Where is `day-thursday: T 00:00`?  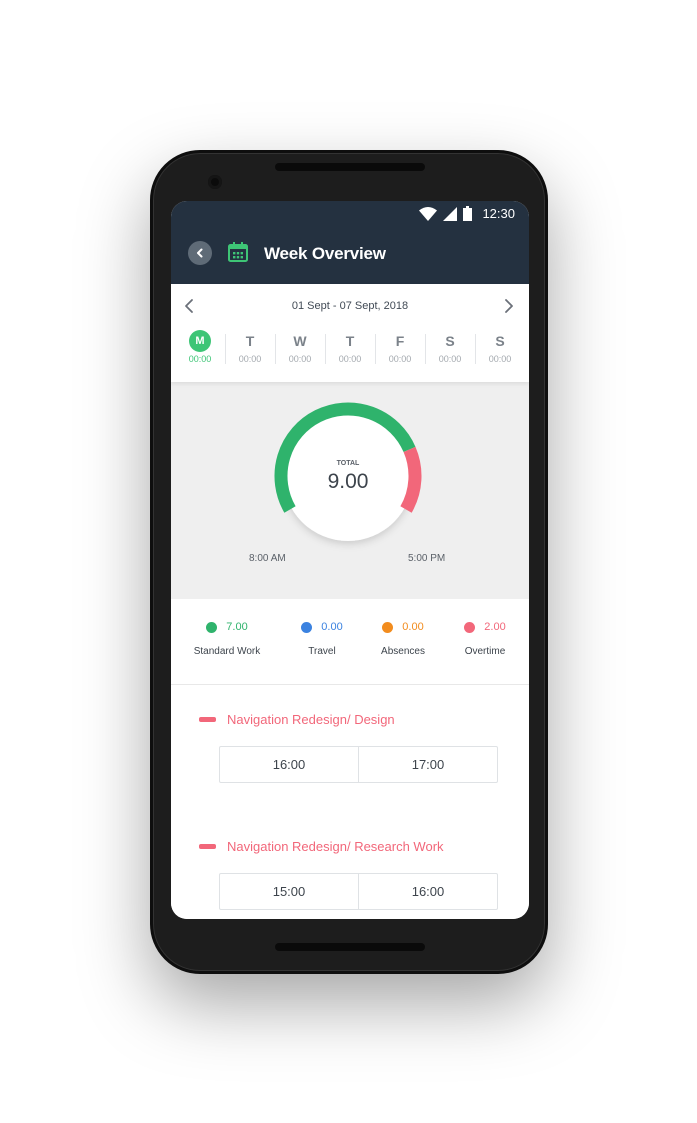 day-thursday: T 00:00 is located at coordinates (350, 350).